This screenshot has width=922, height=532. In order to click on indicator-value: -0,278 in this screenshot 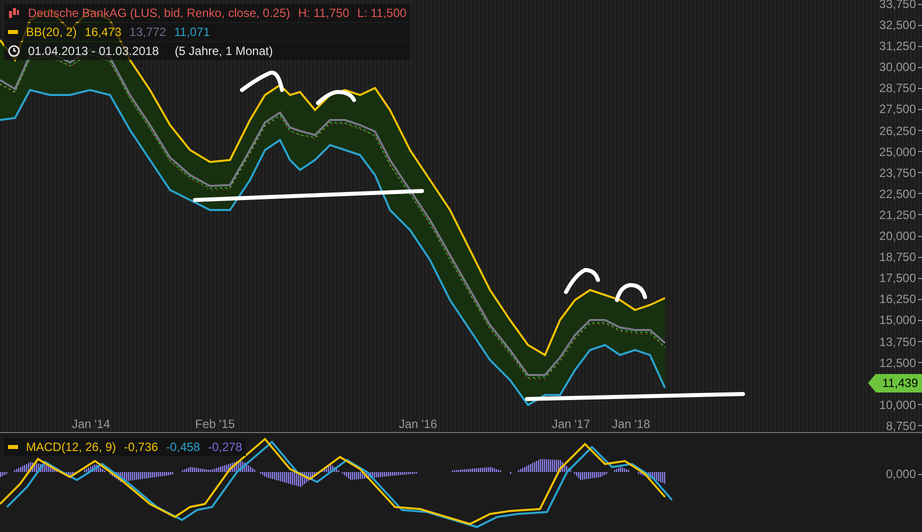, I will do `click(225, 447)`.